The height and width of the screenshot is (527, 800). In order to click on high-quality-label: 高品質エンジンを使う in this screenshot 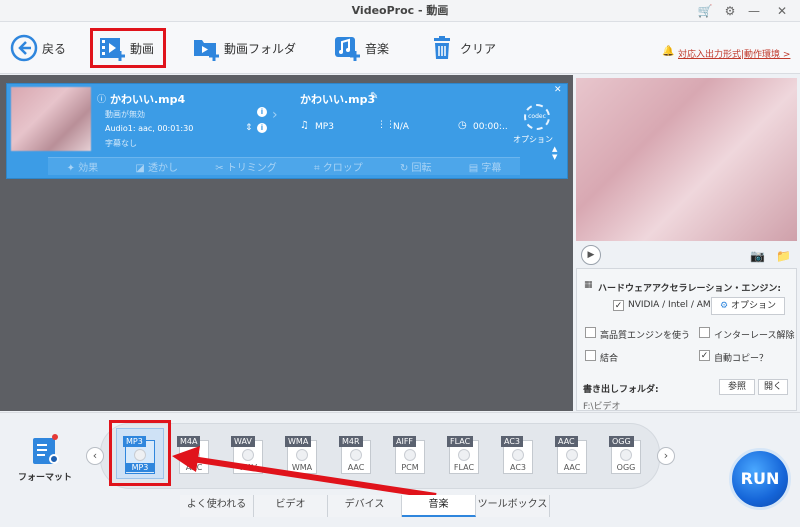, I will do `click(645, 336)`.